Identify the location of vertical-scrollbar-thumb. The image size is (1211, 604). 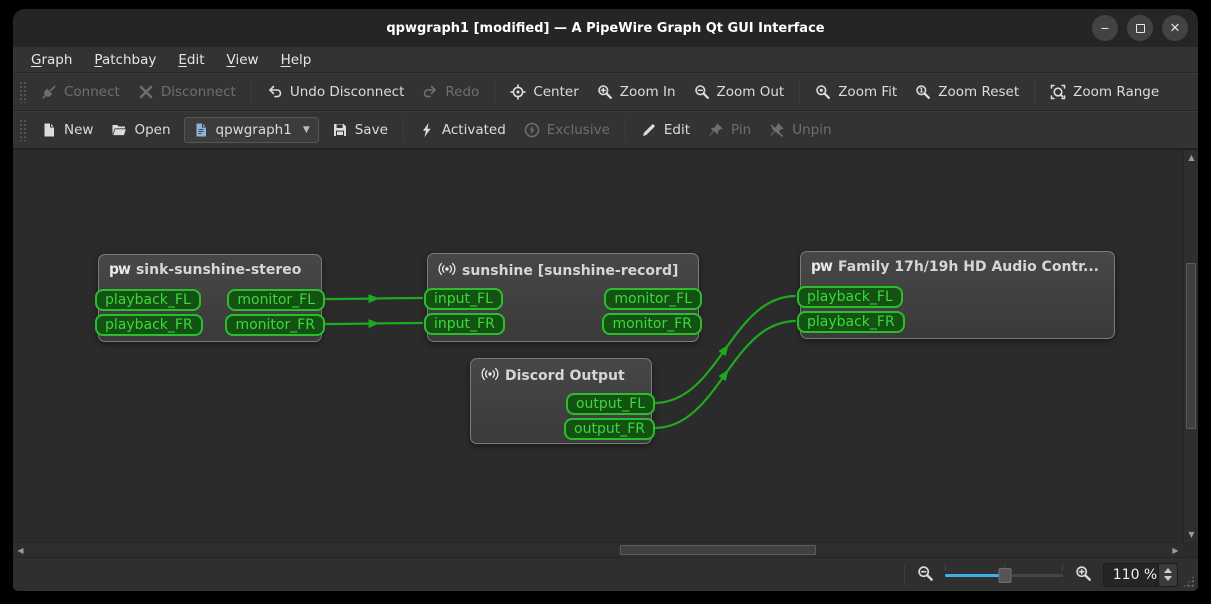
(1191, 346).